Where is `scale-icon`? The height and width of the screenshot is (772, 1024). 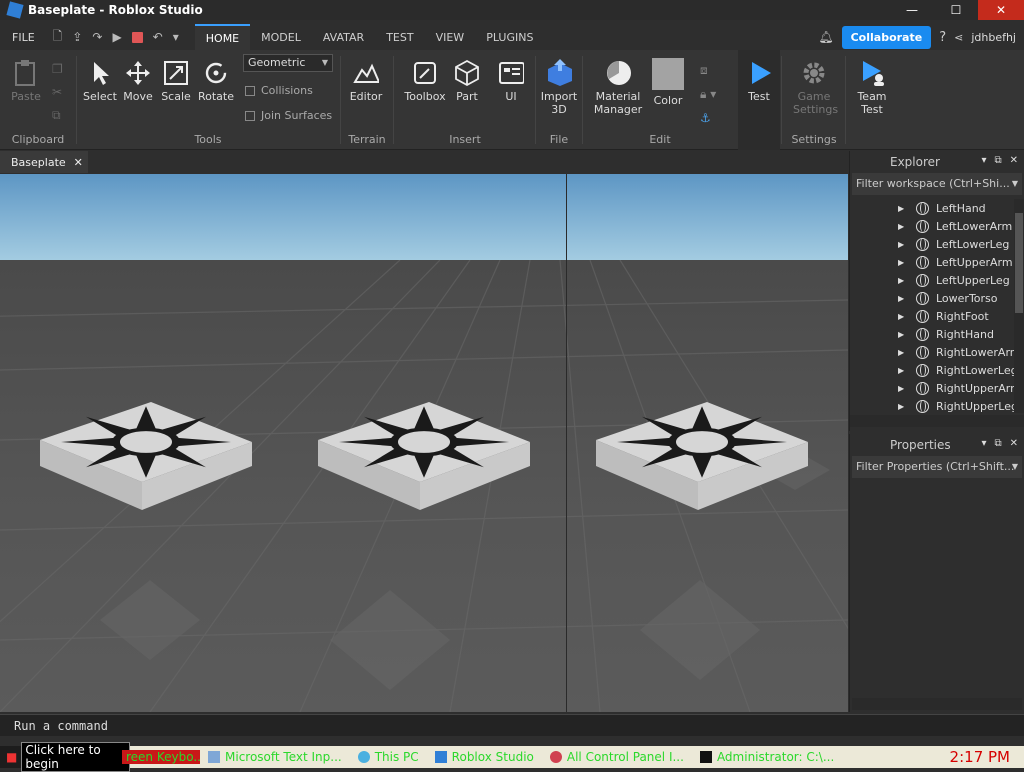
scale-icon is located at coordinates (176, 73).